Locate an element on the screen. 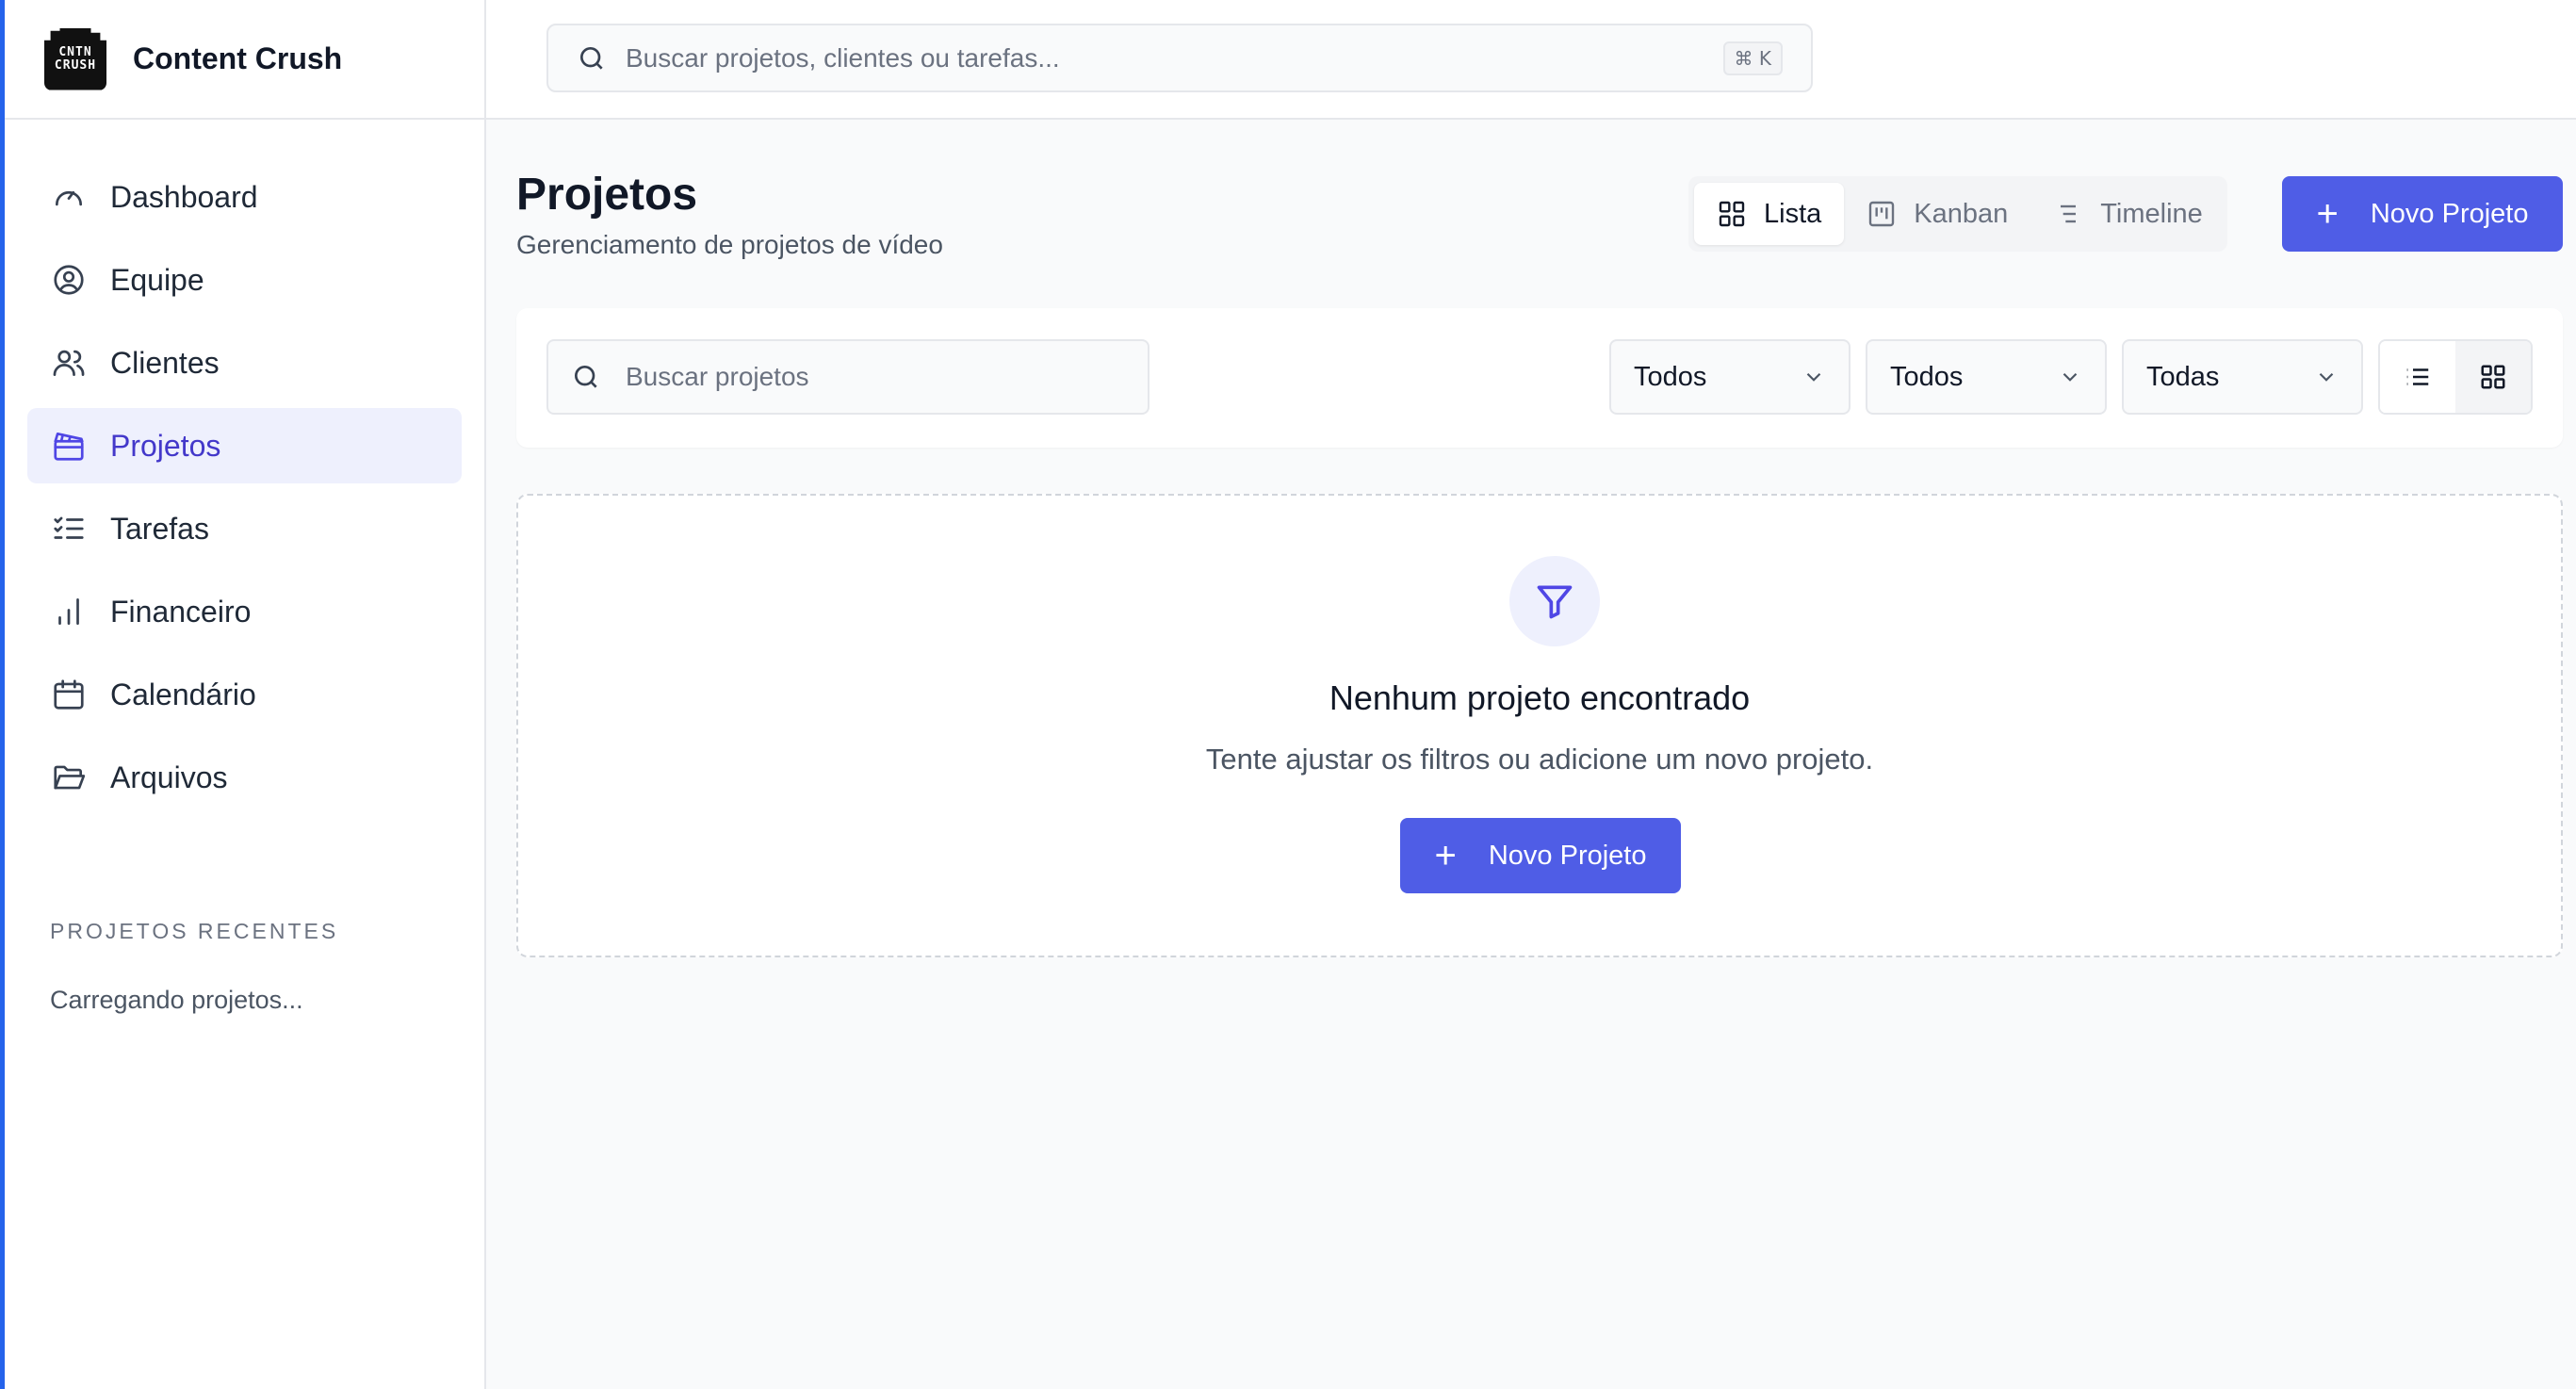  new-project-label: Novo Projeto is located at coordinates (2449, 214).